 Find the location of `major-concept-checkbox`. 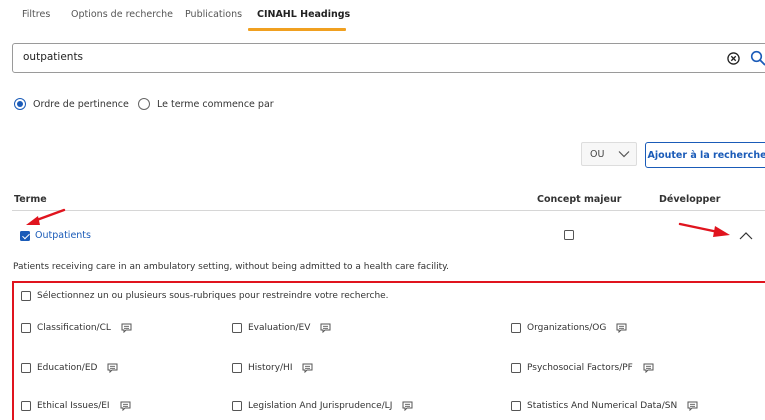

major-concept-checkbox is located at coordinates (569, 235).